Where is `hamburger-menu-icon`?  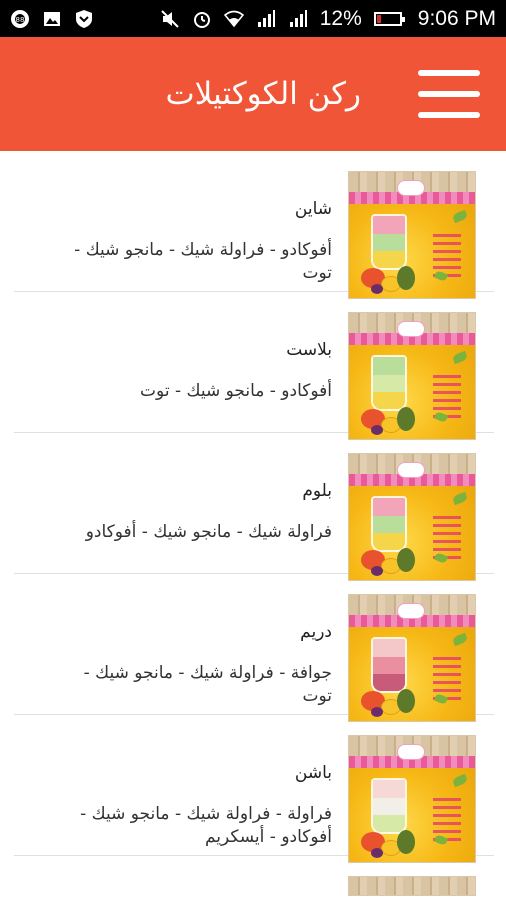
hamburger-menu-icon is located at coordinates (449, 94).